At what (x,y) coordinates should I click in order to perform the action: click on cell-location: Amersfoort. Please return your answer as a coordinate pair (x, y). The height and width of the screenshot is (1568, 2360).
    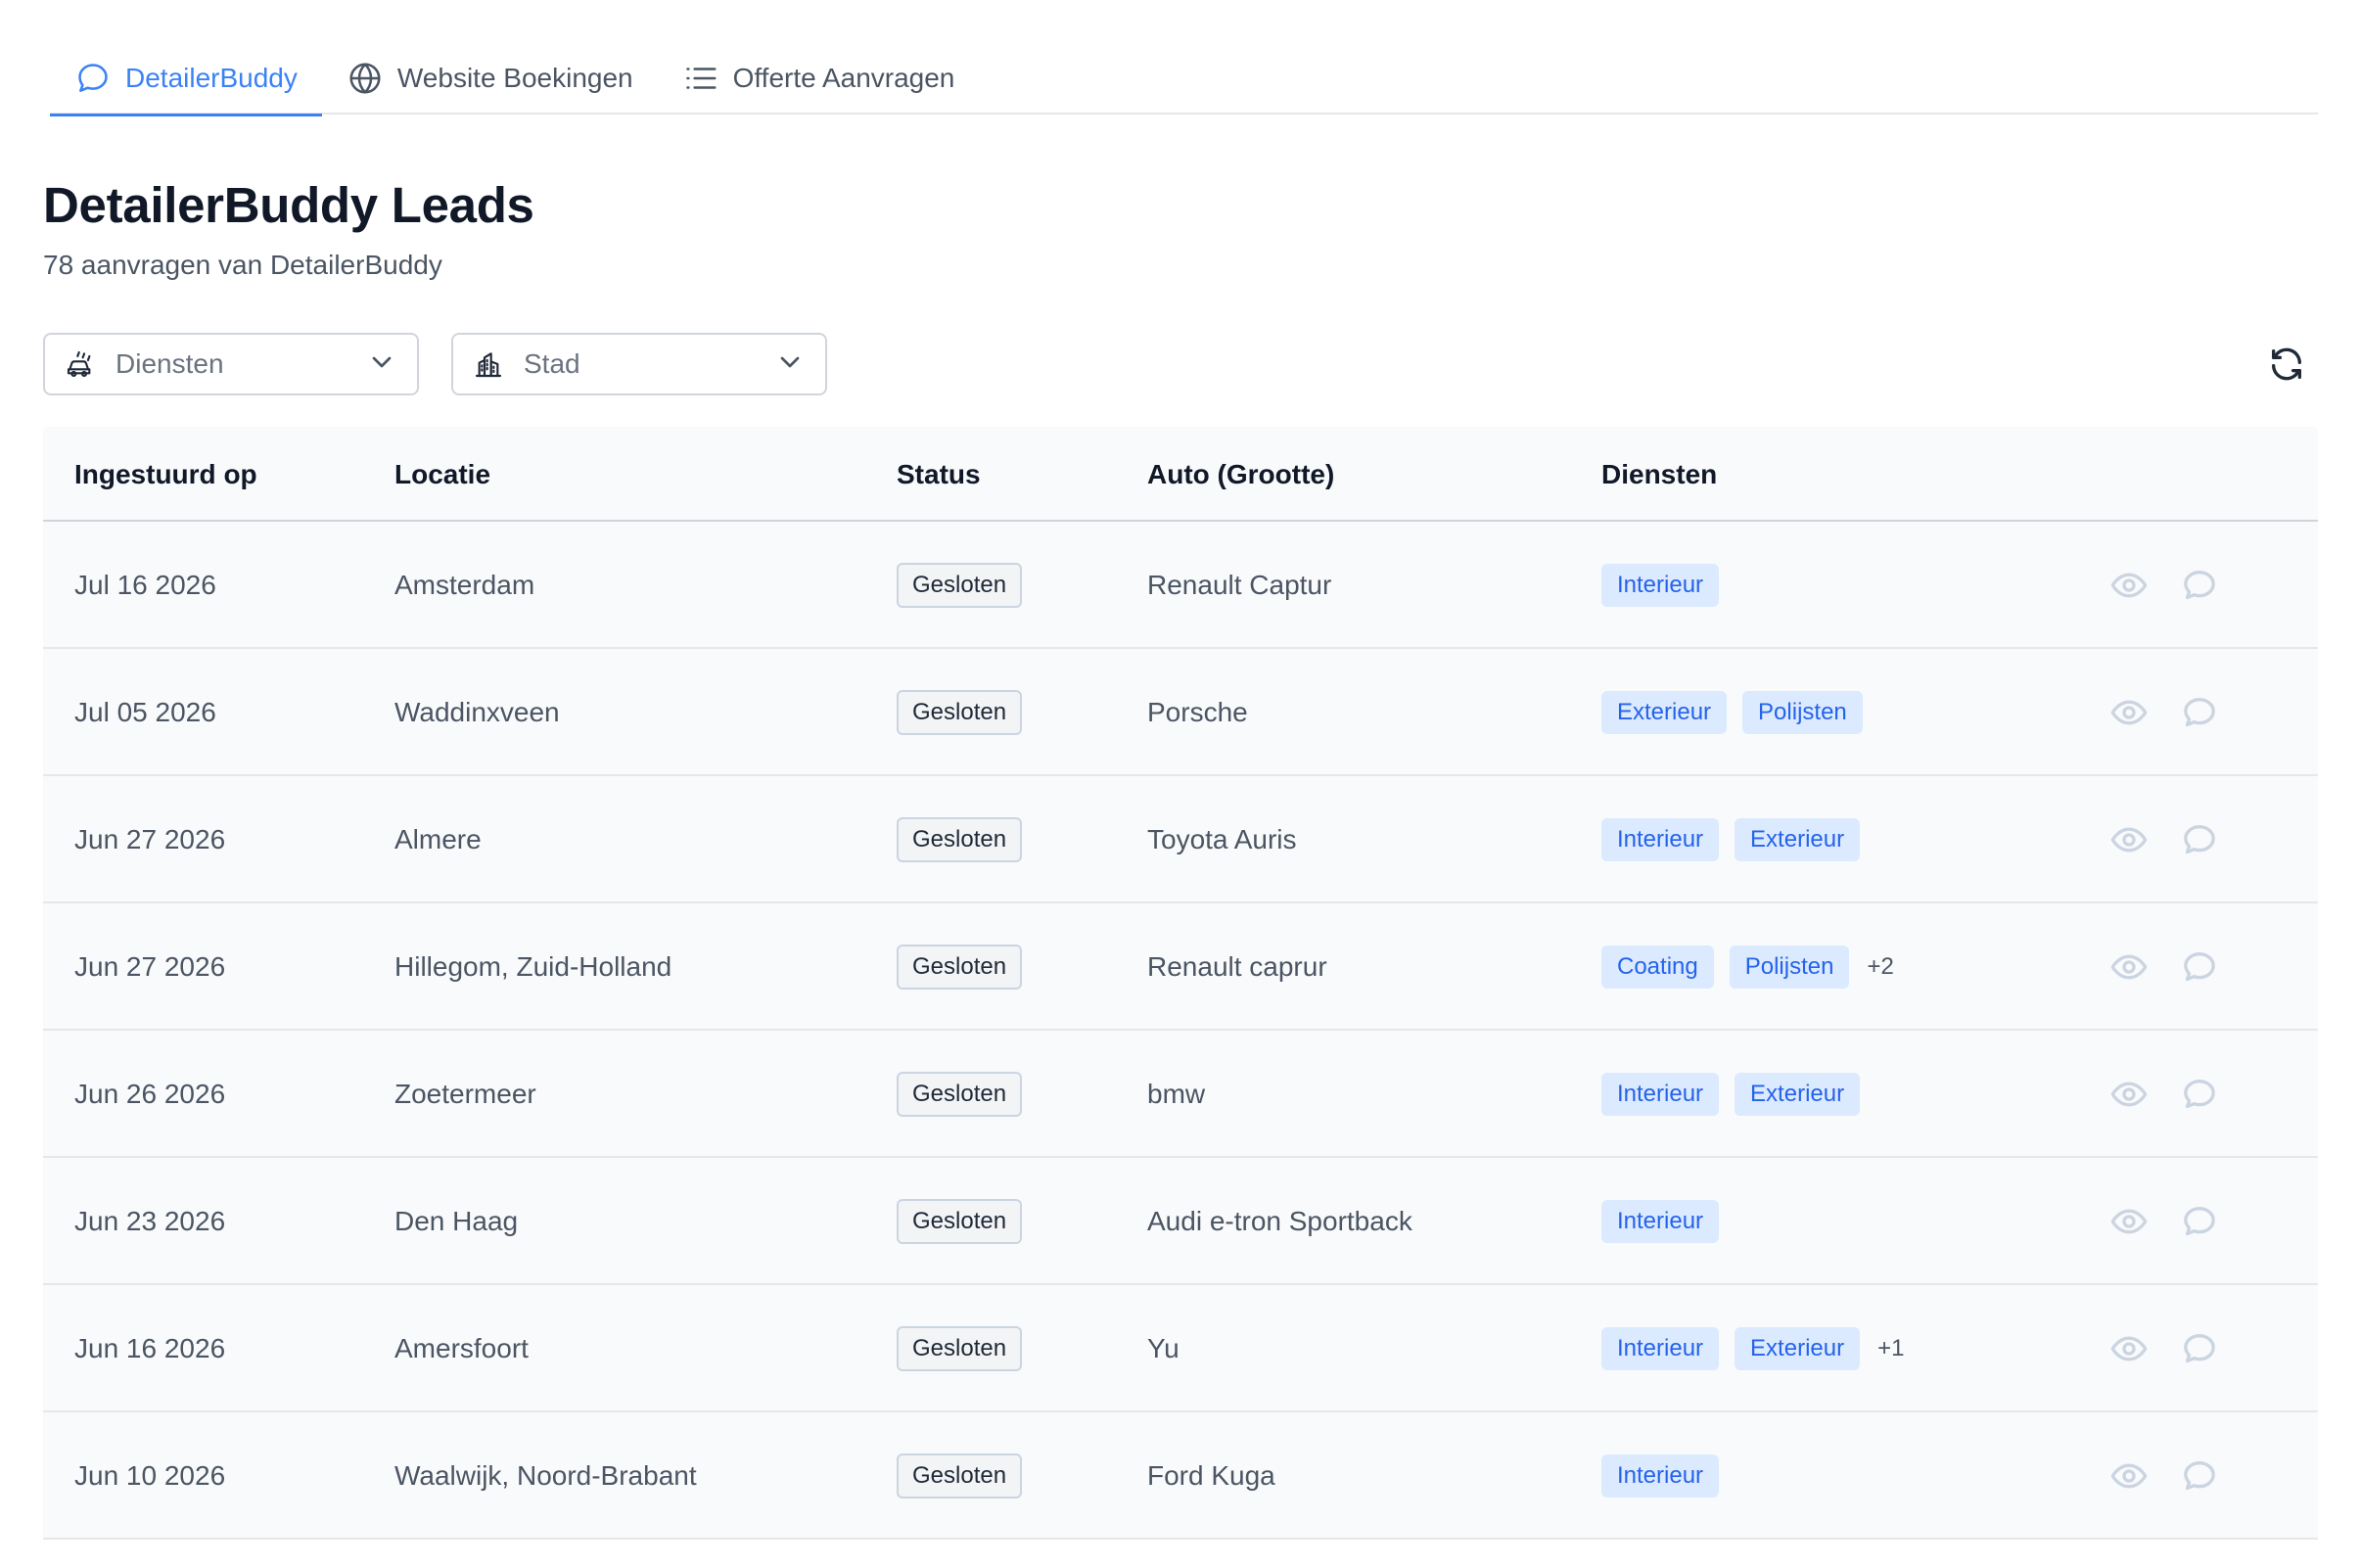
    Looking at the image, I should click on (461, 1348).